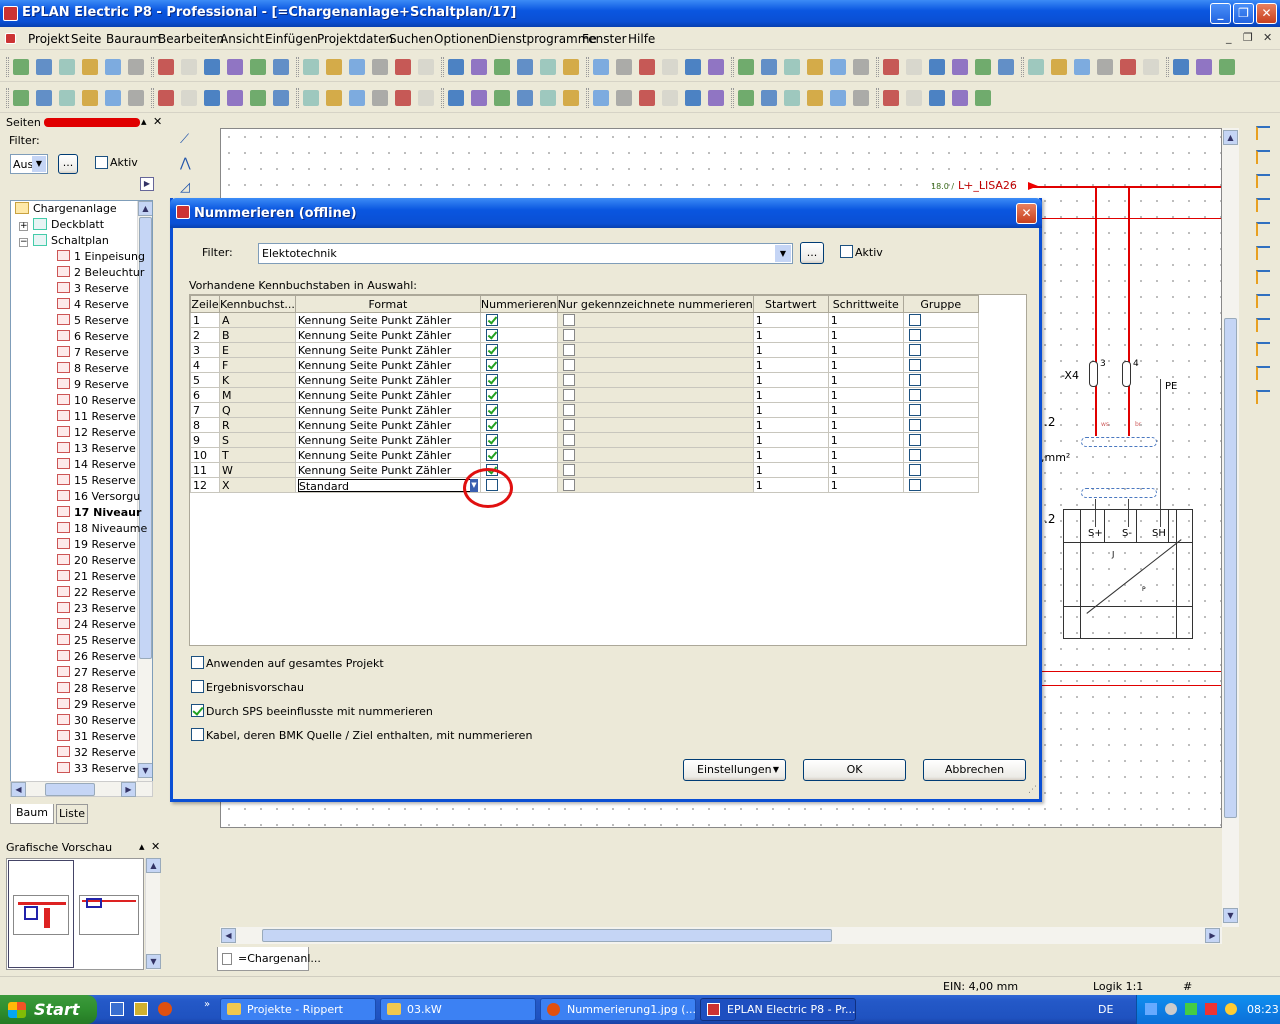 This screenshot has height=1024, width=1280. What do you see at coordinates (70, 789) in the screenshot?
I see `tree-hscroll-thumb` at bounding box center [70, 789].